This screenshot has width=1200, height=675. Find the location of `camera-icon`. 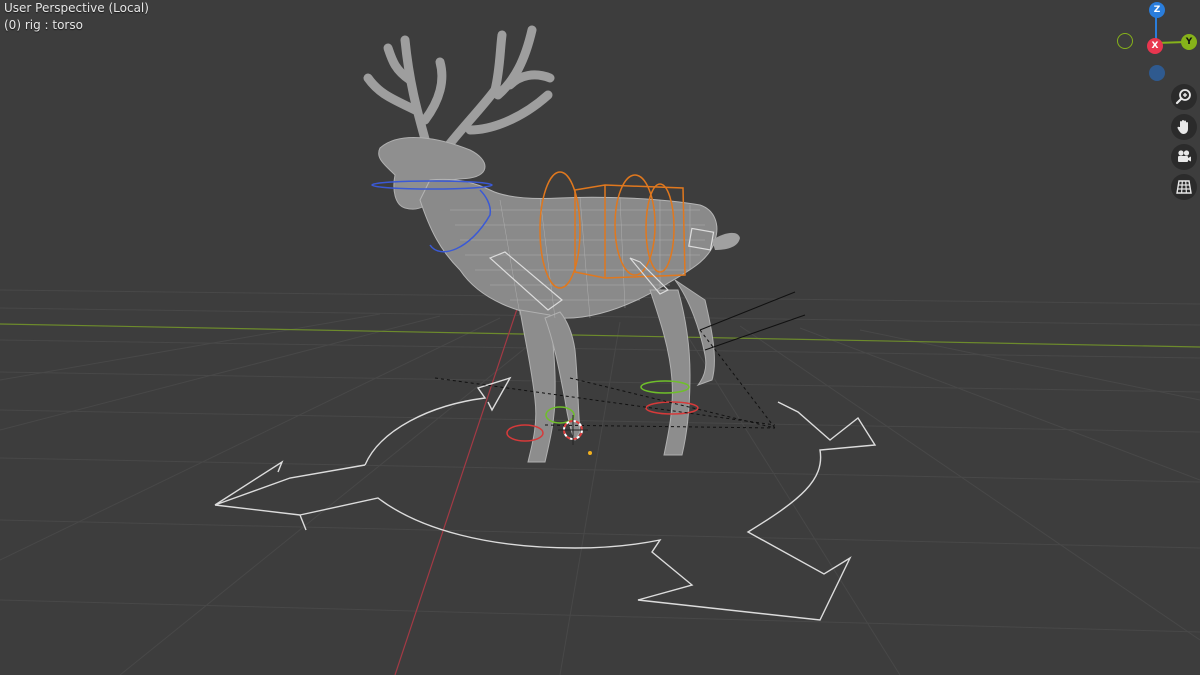

camera-icon is located at coordinates (1184, 156).